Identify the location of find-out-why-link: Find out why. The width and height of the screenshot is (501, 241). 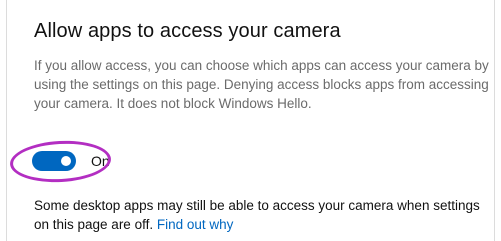
(195, 224).